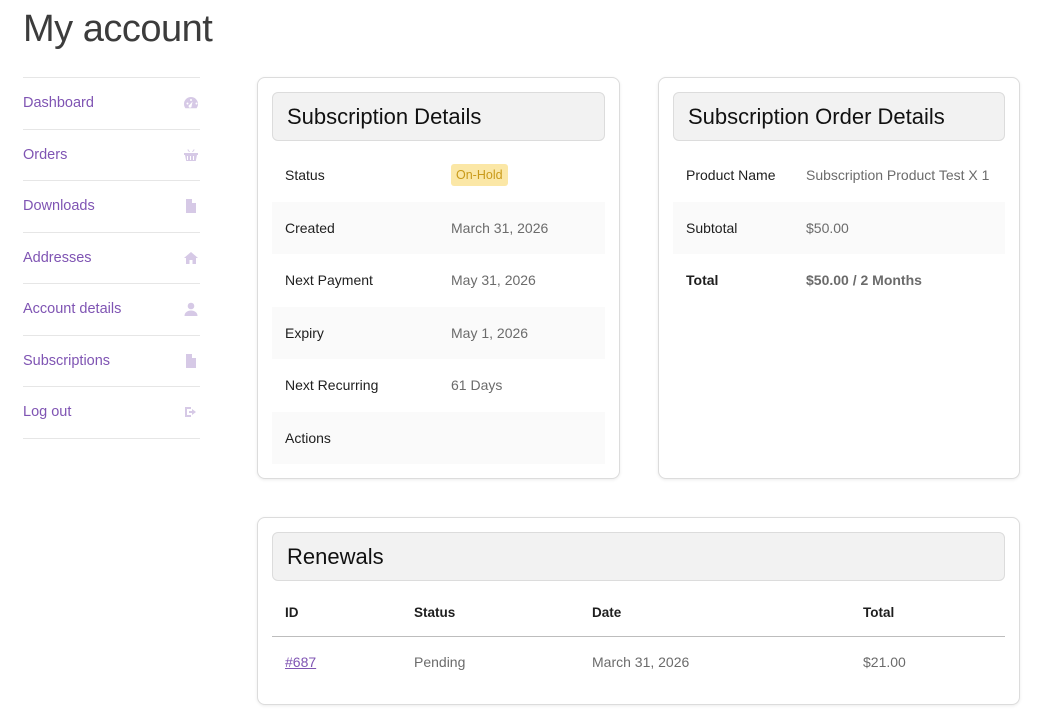 The image size is (1062, 710). Describe the element at coordinates (440, 662) in the screenshot. I see `cell-status: Pending` at that location.